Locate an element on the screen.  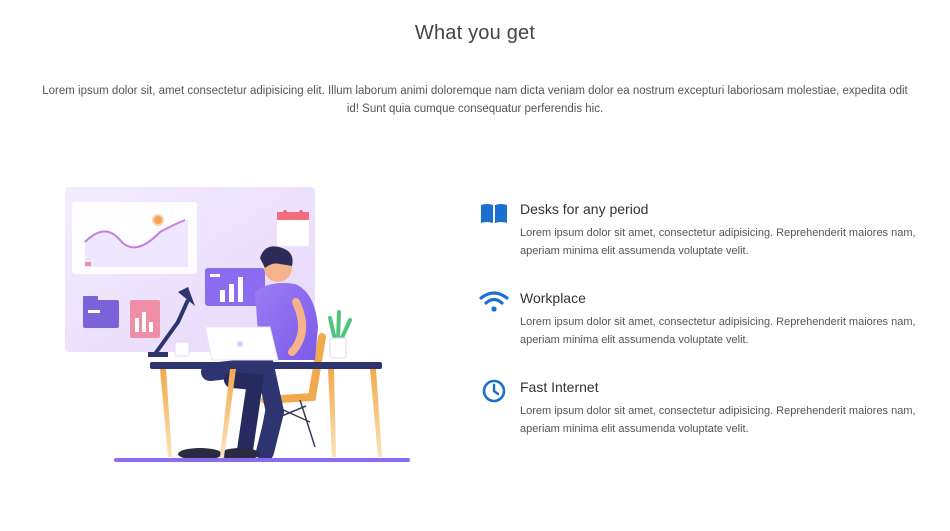
wifi-icon is located at coordinates (494, 302).